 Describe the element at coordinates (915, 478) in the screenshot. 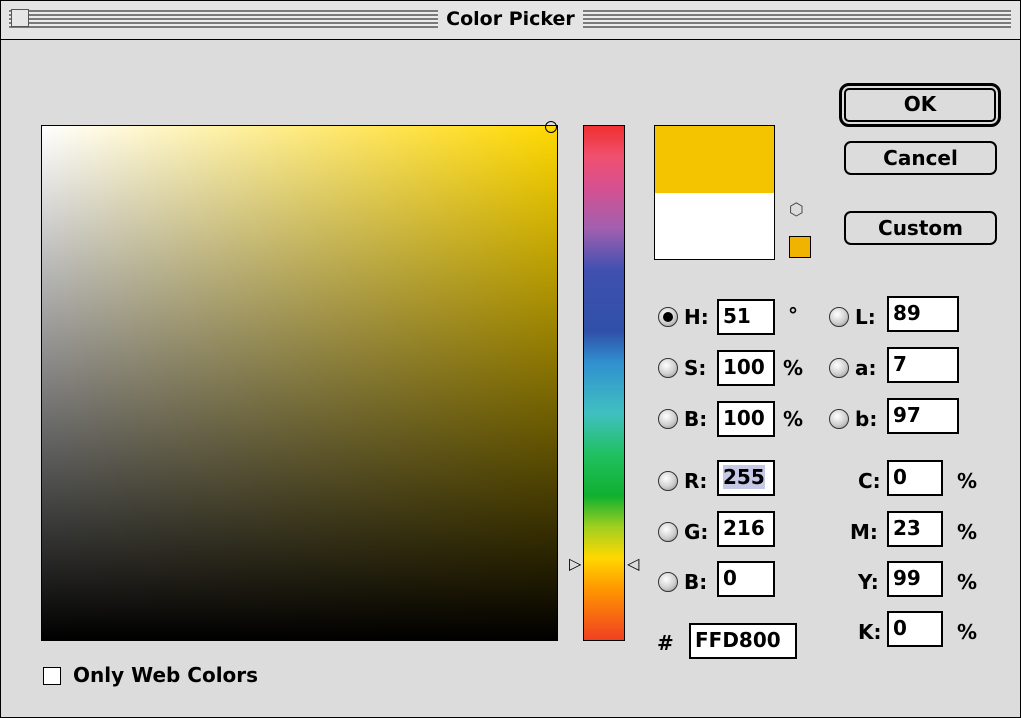

I see `cyan-input: 0` at that location.